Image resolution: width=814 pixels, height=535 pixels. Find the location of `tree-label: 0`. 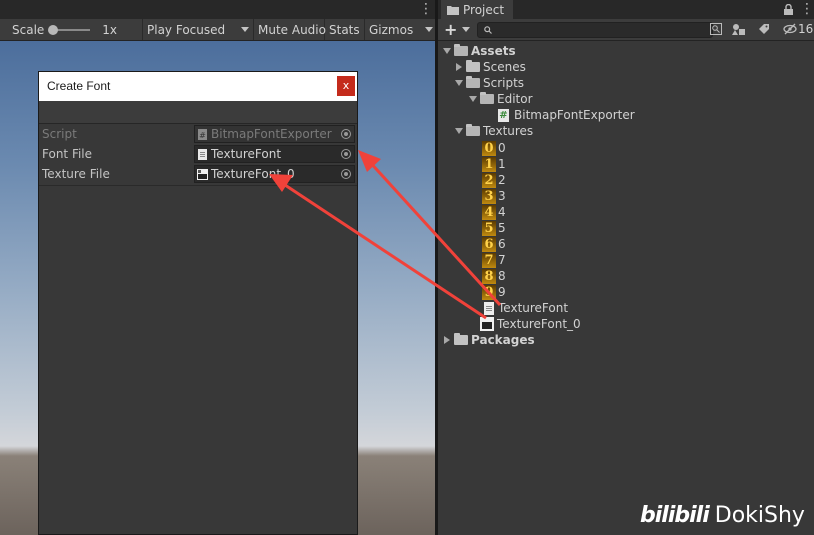

tree-label: 0 is located at coordinates (502, 148).